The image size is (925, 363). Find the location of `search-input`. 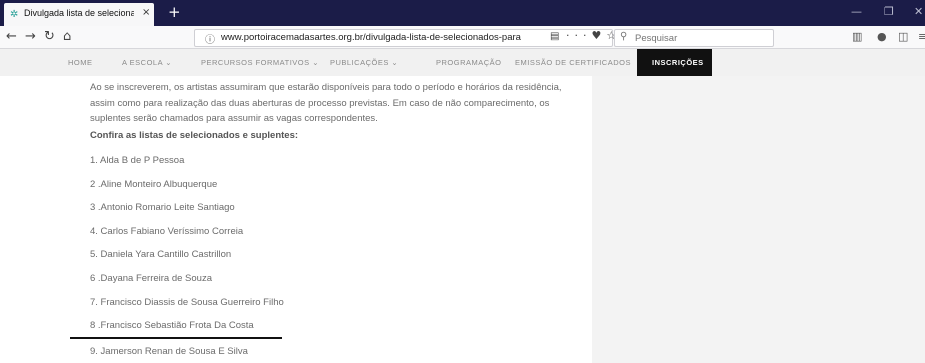

search-input is located at coordinates (700, 38).